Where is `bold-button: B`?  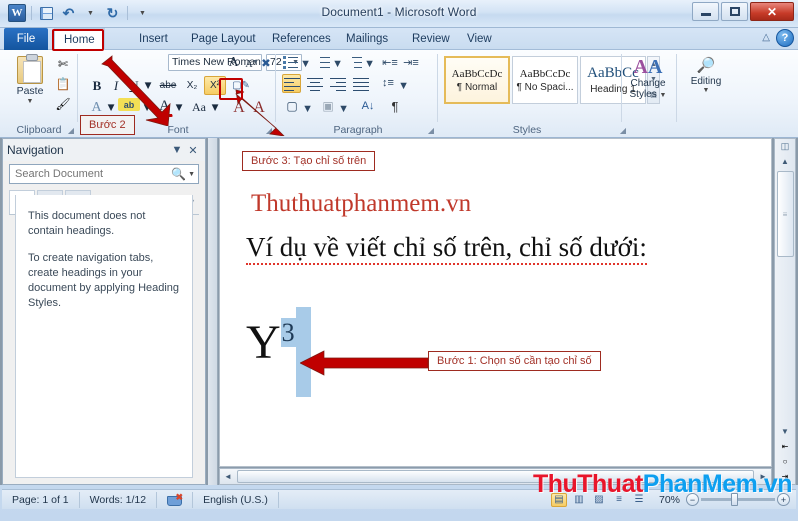
bold-button: B is located at coordinates (97, 85).